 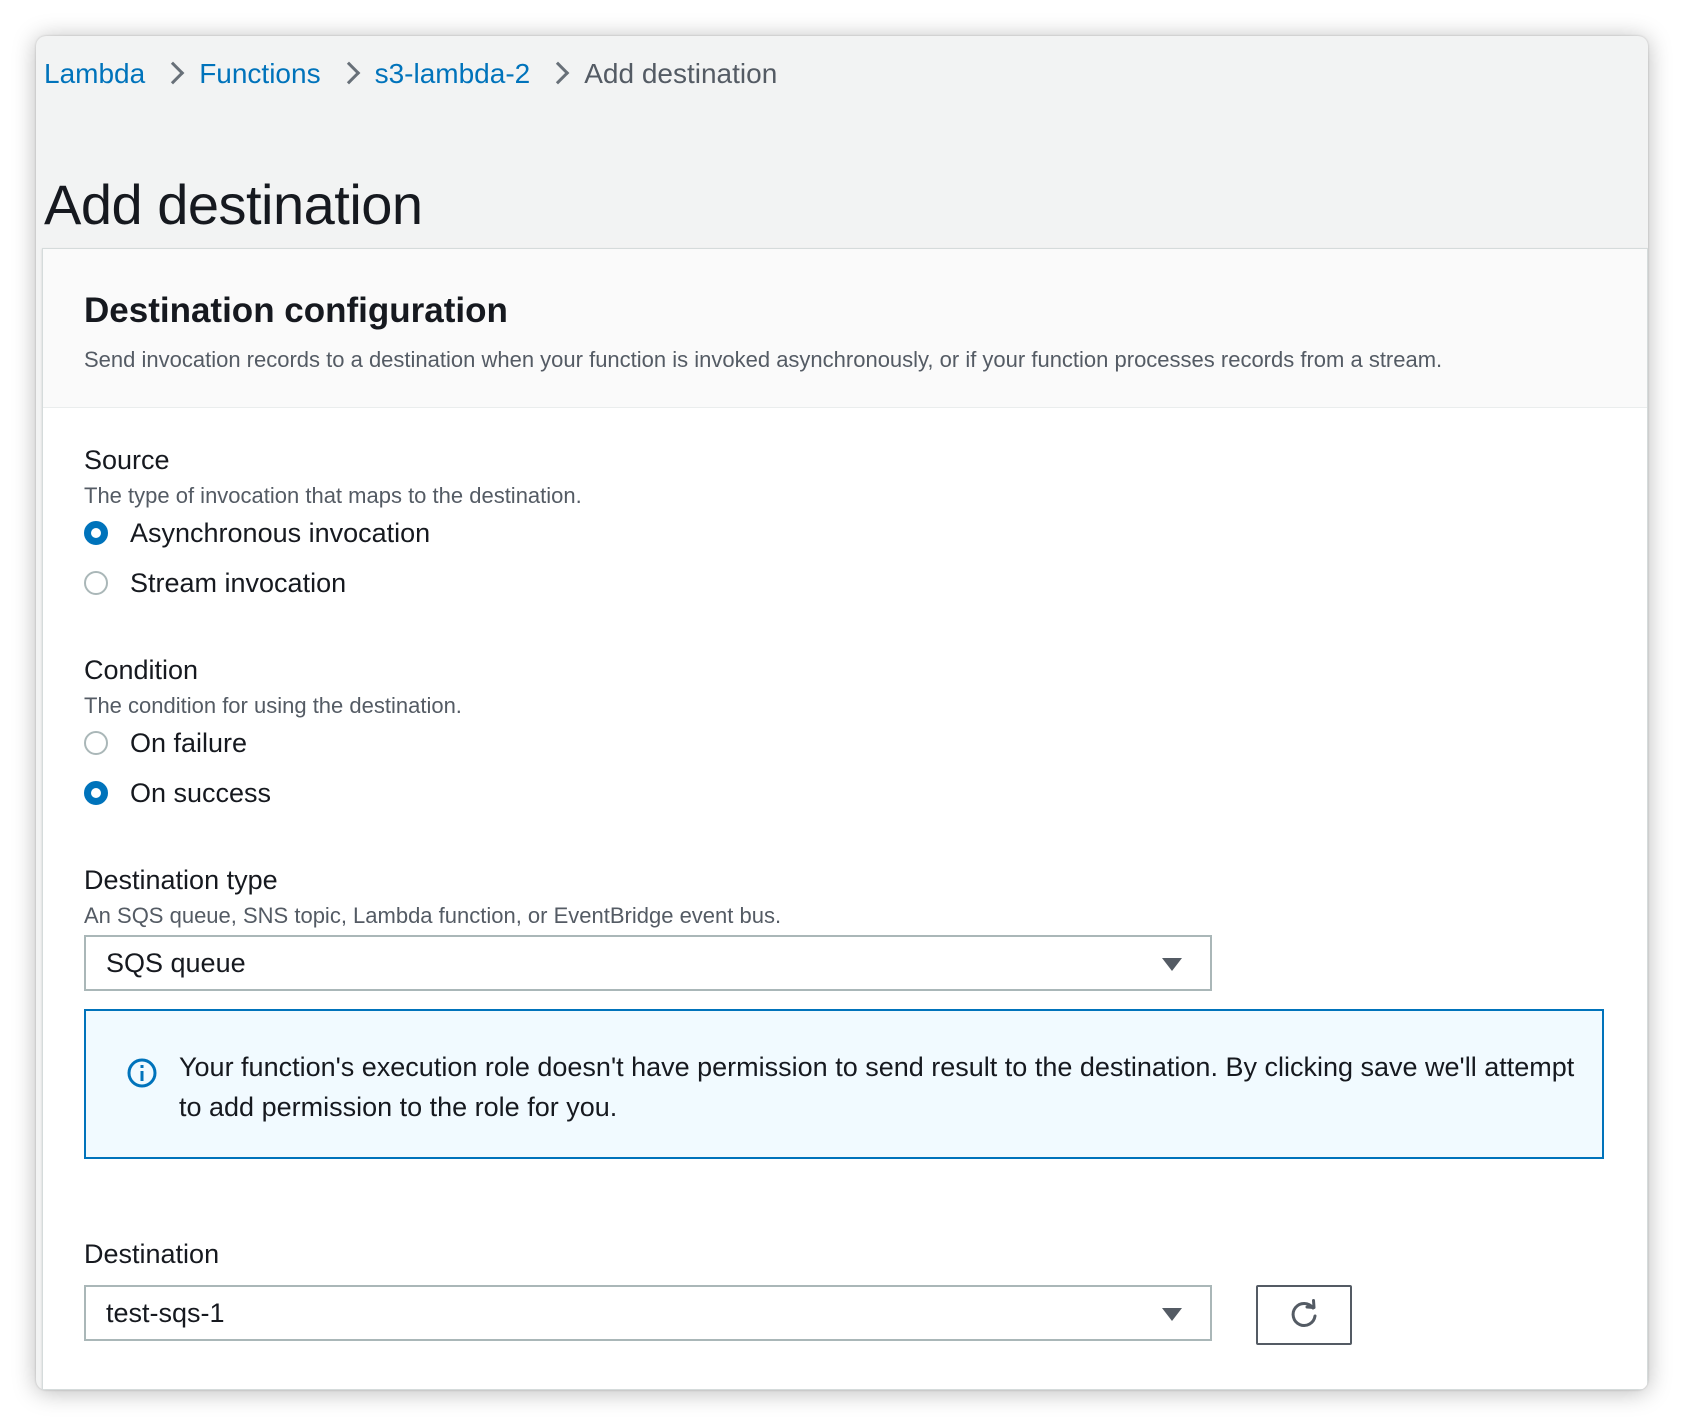 I want to click on panel-title: Destination configuration, so click(x=296, y=310).